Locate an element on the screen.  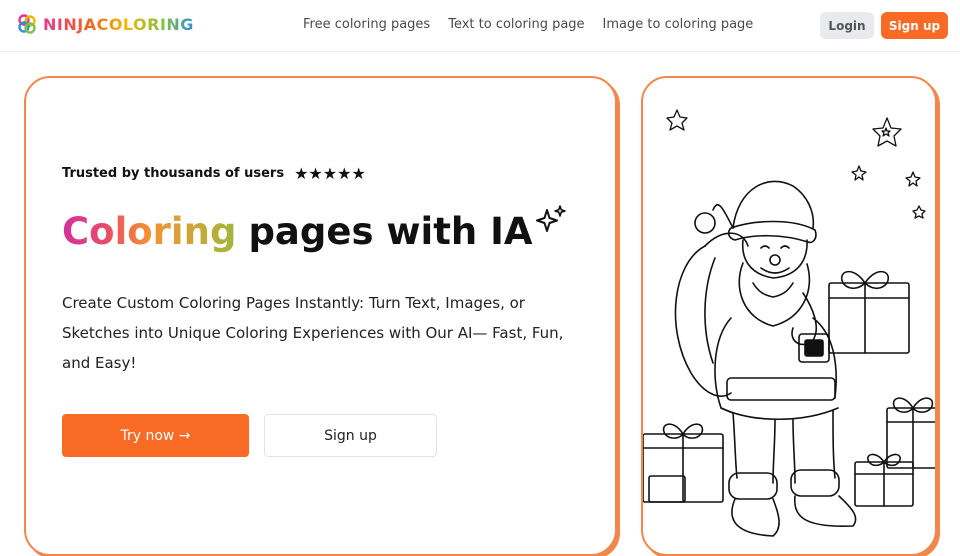
try-now-button: Try now → is located at coordinates (155, 435).